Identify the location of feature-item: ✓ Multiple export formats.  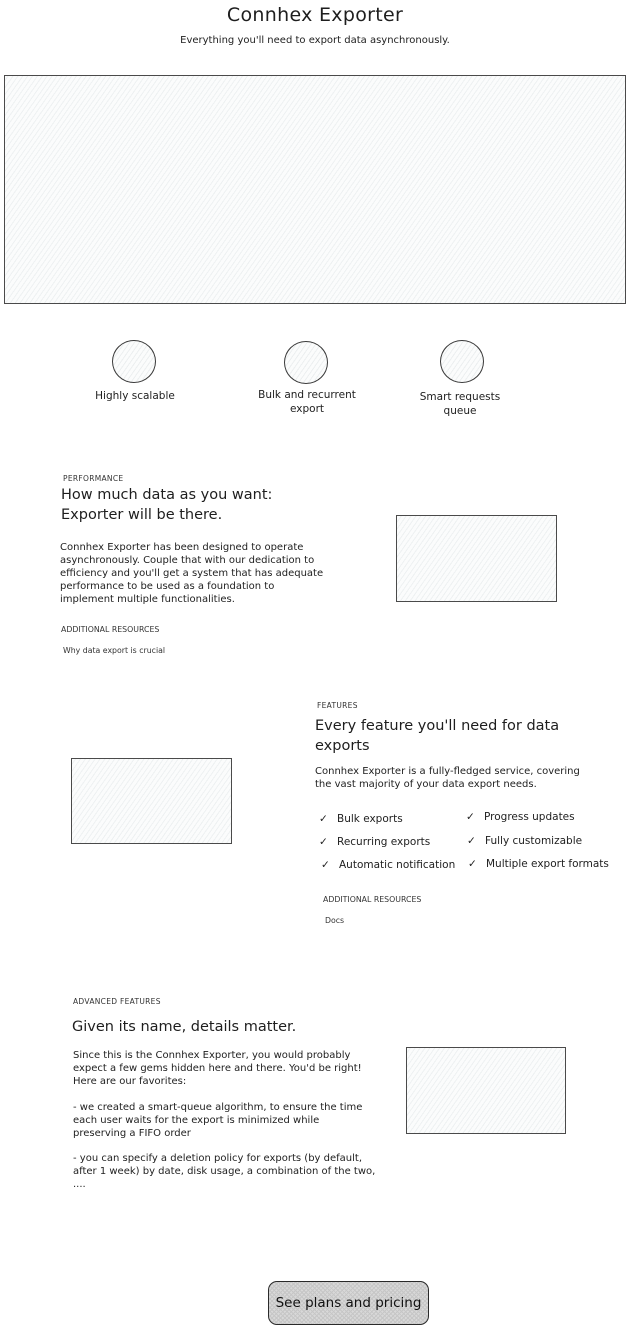
(538, 864).